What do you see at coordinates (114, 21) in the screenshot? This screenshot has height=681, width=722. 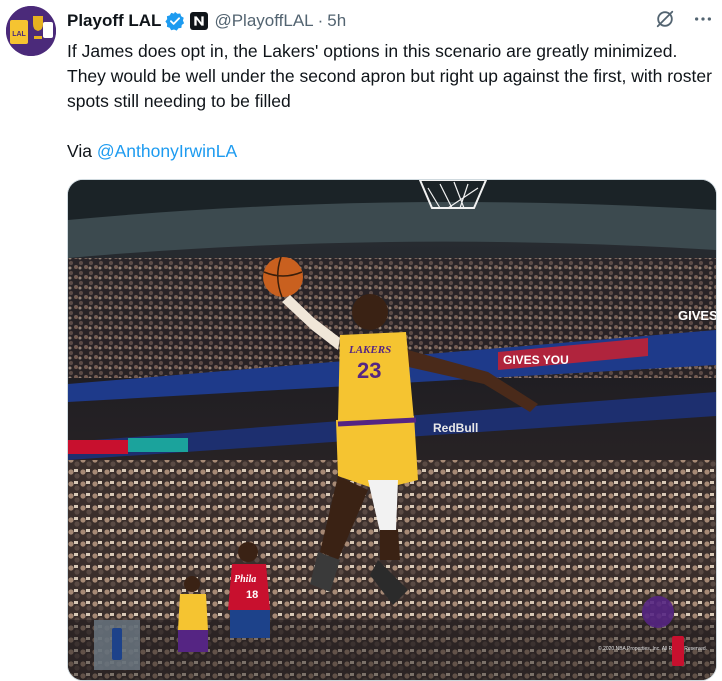 I see `display-name: Playoff LAL` at bounding box center [114, 21].